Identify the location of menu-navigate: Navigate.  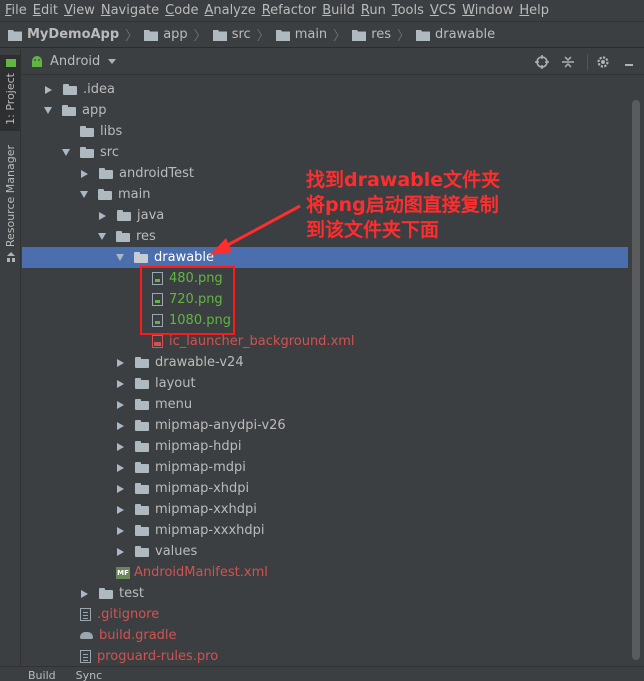
(132, 10).